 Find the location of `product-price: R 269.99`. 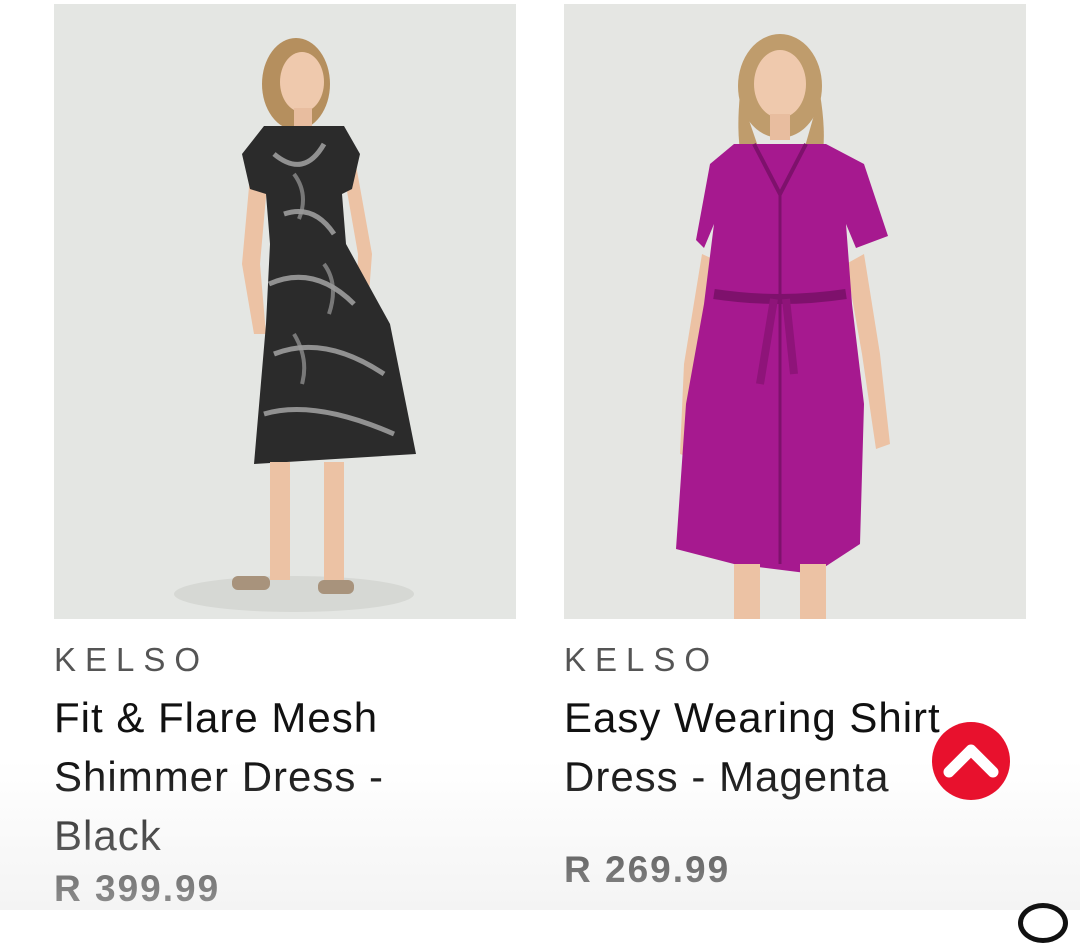

product-price: R 269.99 is located at coordinates (647, 869).